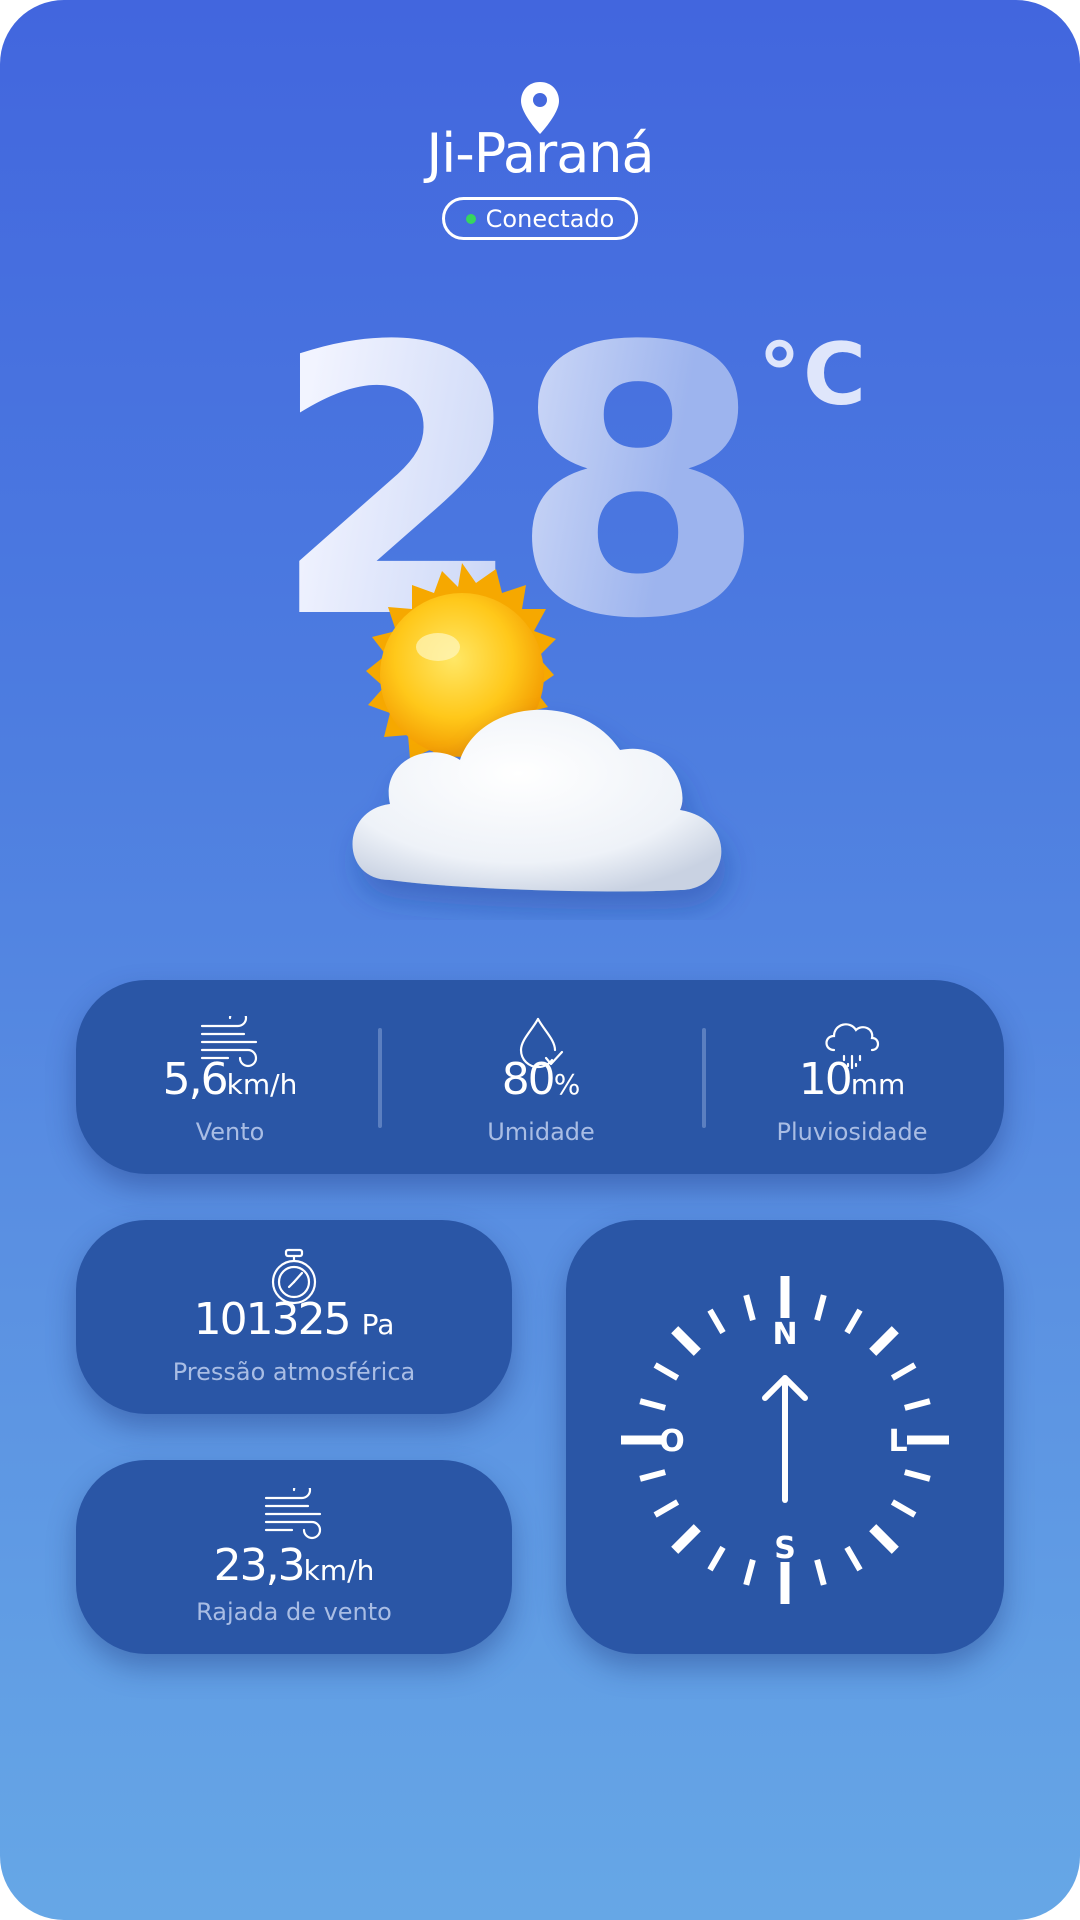  I want to click on gust-value: 23,3km/h, so click(294, 1565).